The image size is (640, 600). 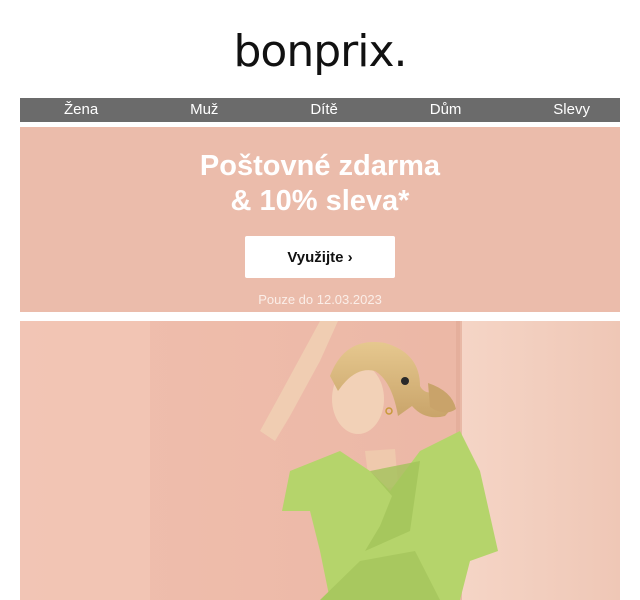 What do you see at coordinates (320, 52) in the screenshot?
I see `brand-logo: bonprix.` at bounding box center [320, 52].